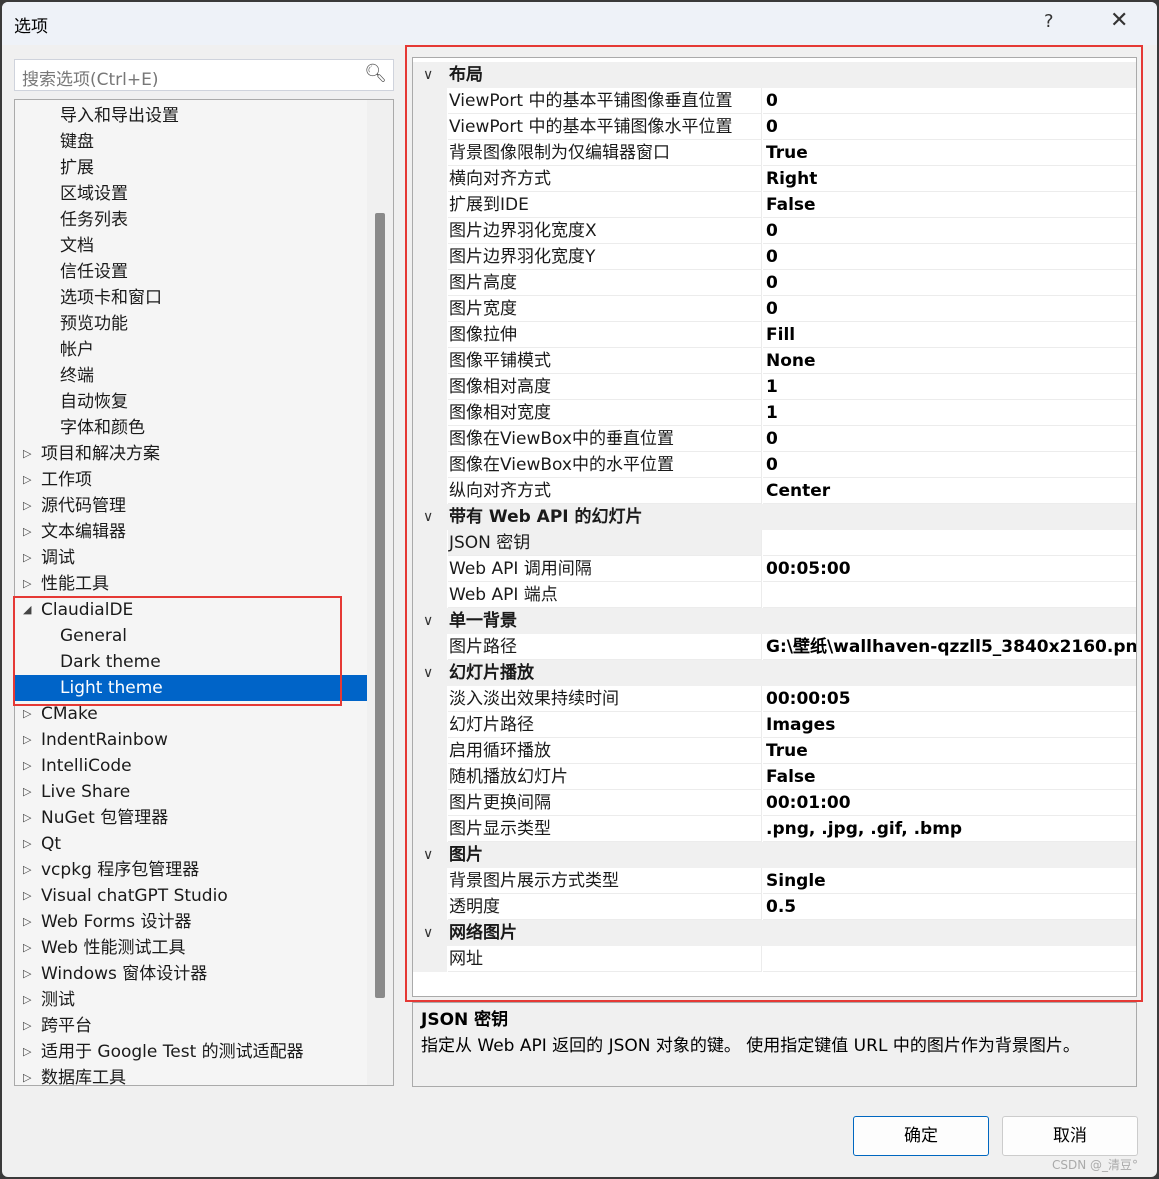 The image size is (1159, 1179). I want to click on tree-item: 自动恢复, so click(191, 402).